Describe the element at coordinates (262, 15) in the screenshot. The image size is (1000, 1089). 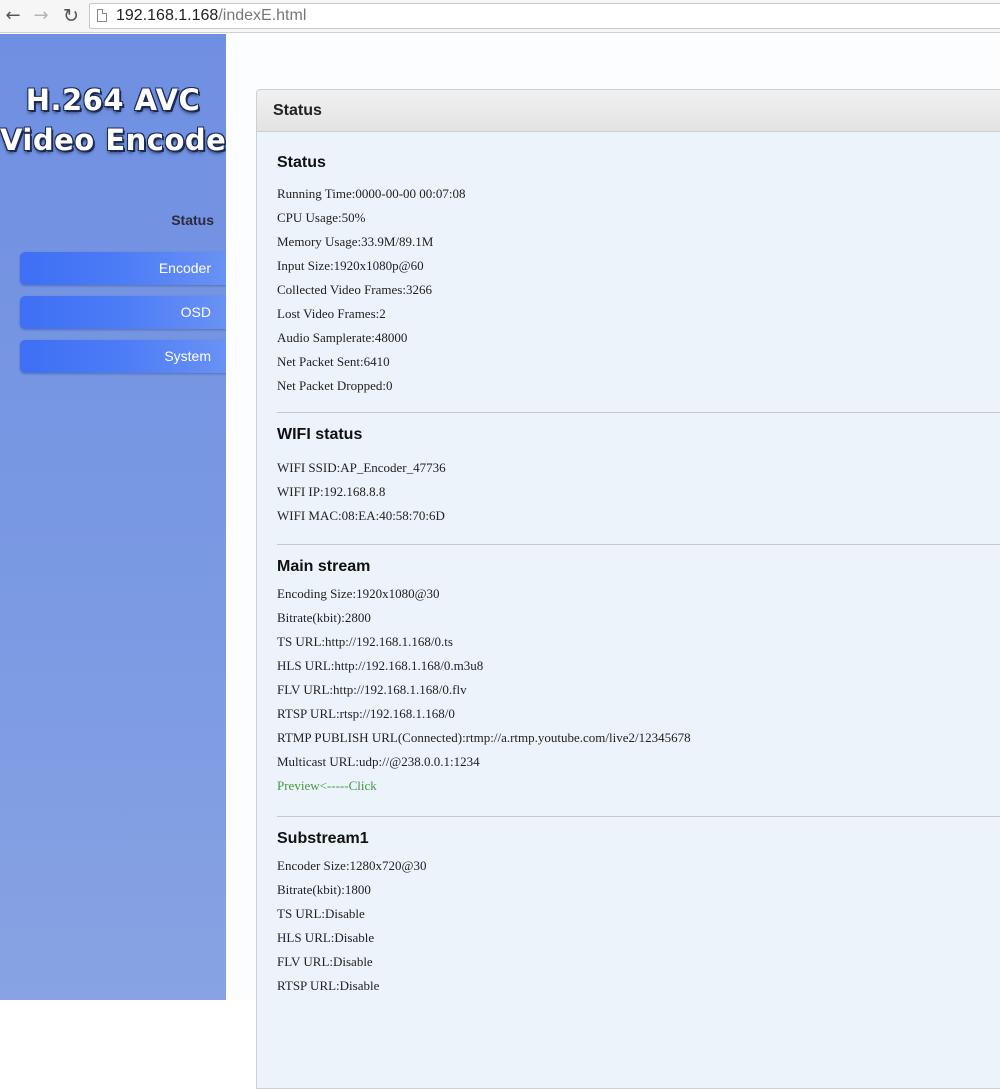
I see `url-path: /indexE.html` at that location.